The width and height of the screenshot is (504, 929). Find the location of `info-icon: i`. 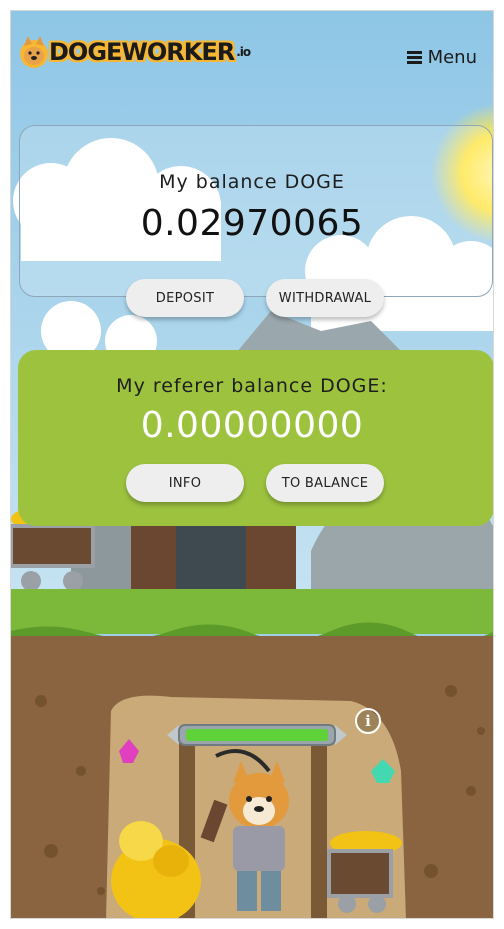

info-icon: i is located at coordinates (368, 721).